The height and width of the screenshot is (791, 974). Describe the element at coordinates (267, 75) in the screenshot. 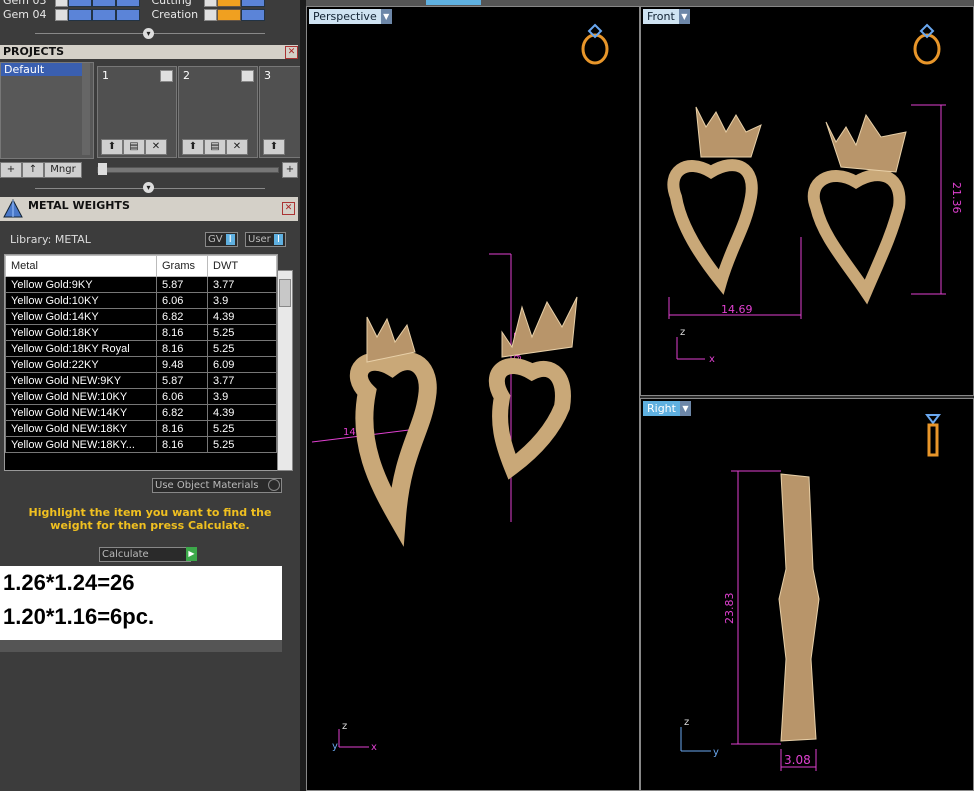

I see `slot-number: 3` at that location.